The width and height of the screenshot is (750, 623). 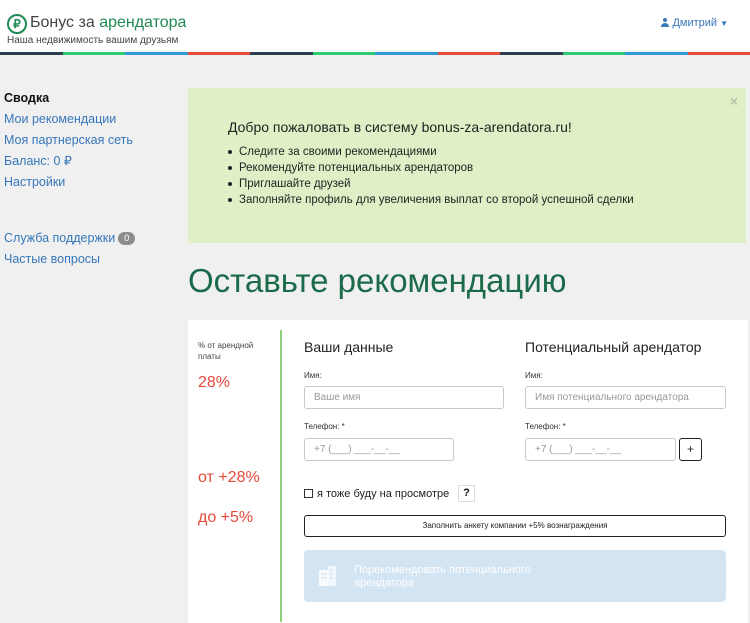 What do you see at coordinates (89, 259) in the screenshot?
I see `sidebar-item-faq: Частые вопросы` at bounding box center [89, 259].